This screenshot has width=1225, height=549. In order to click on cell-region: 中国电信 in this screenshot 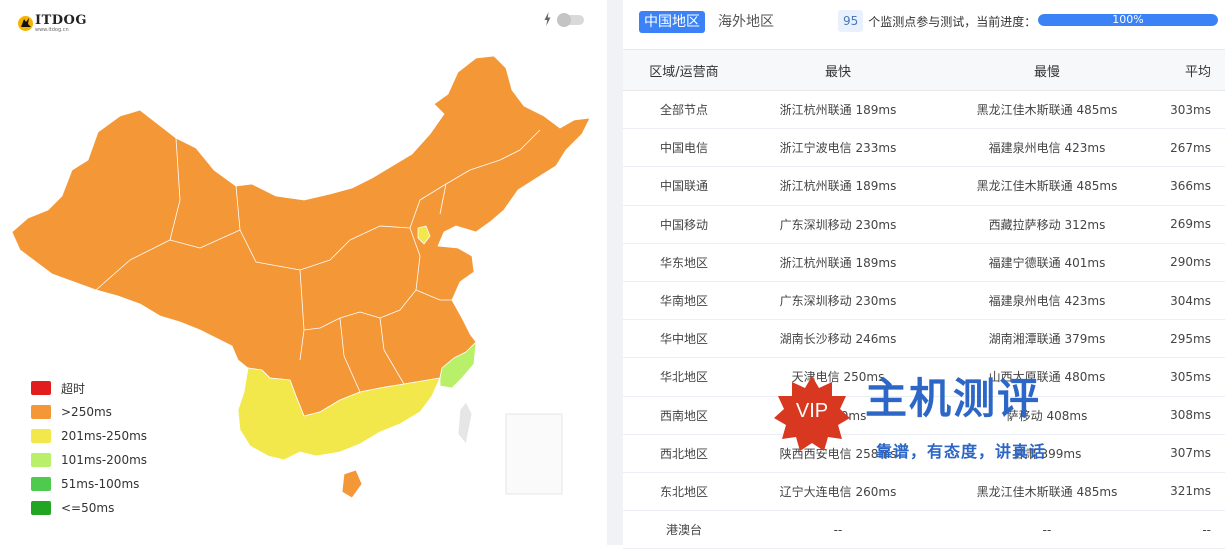, I will do `click(683, 148)`.